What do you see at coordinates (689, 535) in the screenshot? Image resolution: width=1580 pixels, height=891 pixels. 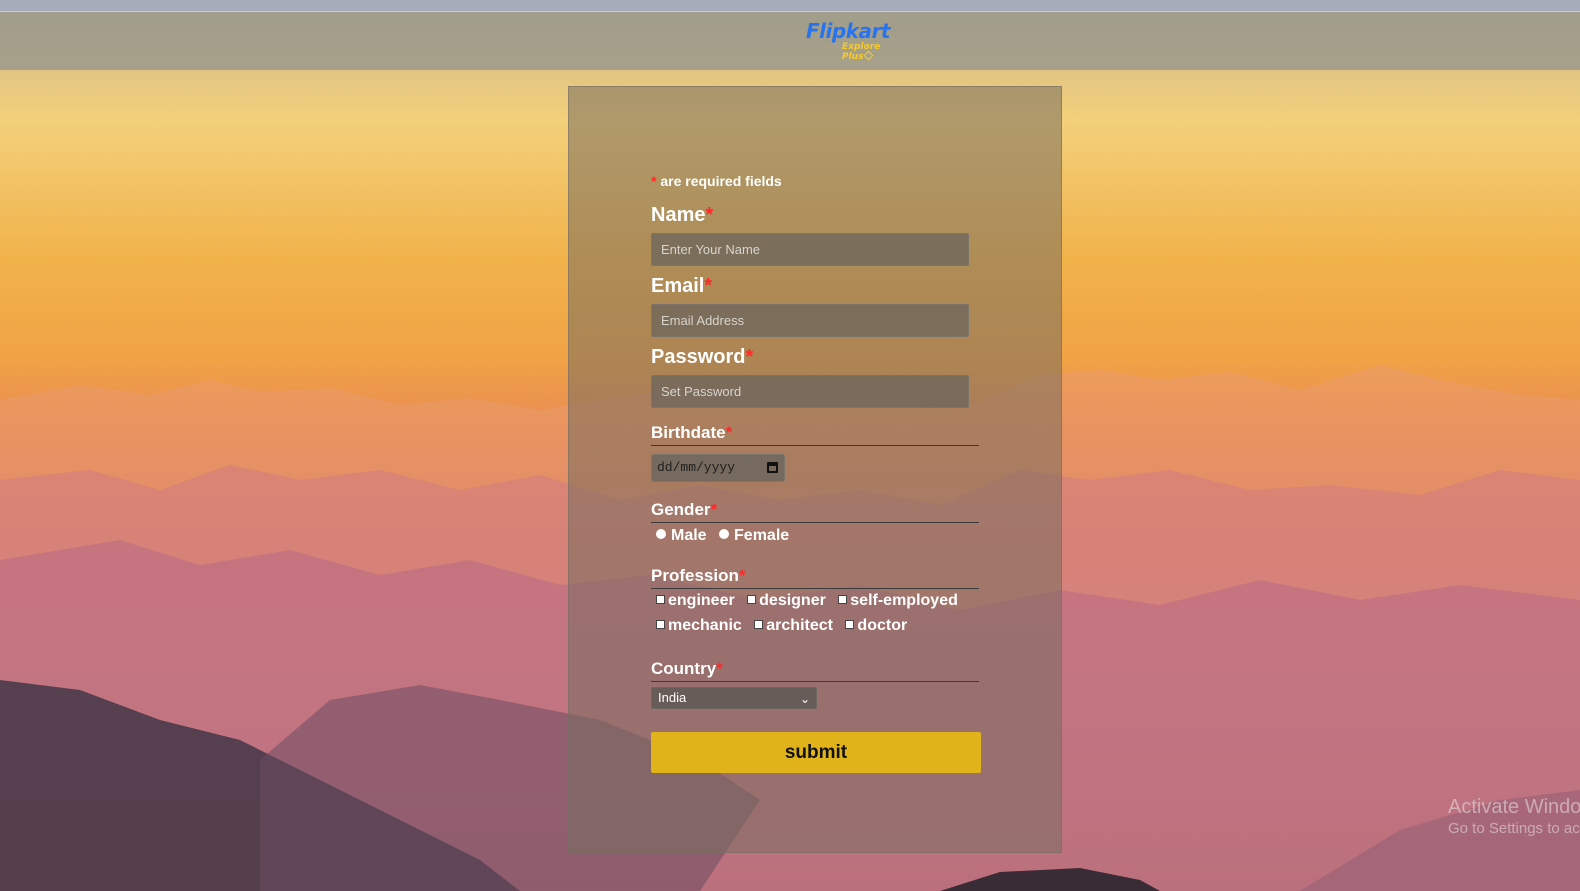 I see `gender-option-label: Male` at bounding box center [689, 535].